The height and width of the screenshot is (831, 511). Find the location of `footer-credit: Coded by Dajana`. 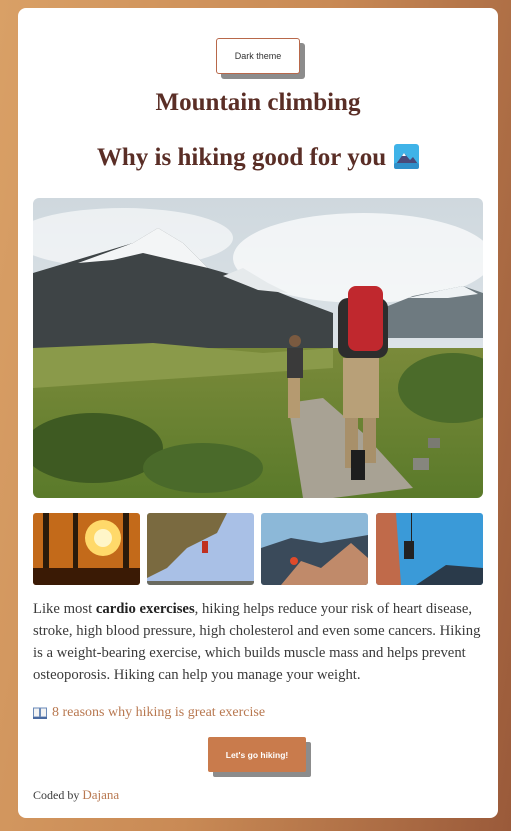

footer-credit: Coded by Dajana is located at coordinates (76, 795).